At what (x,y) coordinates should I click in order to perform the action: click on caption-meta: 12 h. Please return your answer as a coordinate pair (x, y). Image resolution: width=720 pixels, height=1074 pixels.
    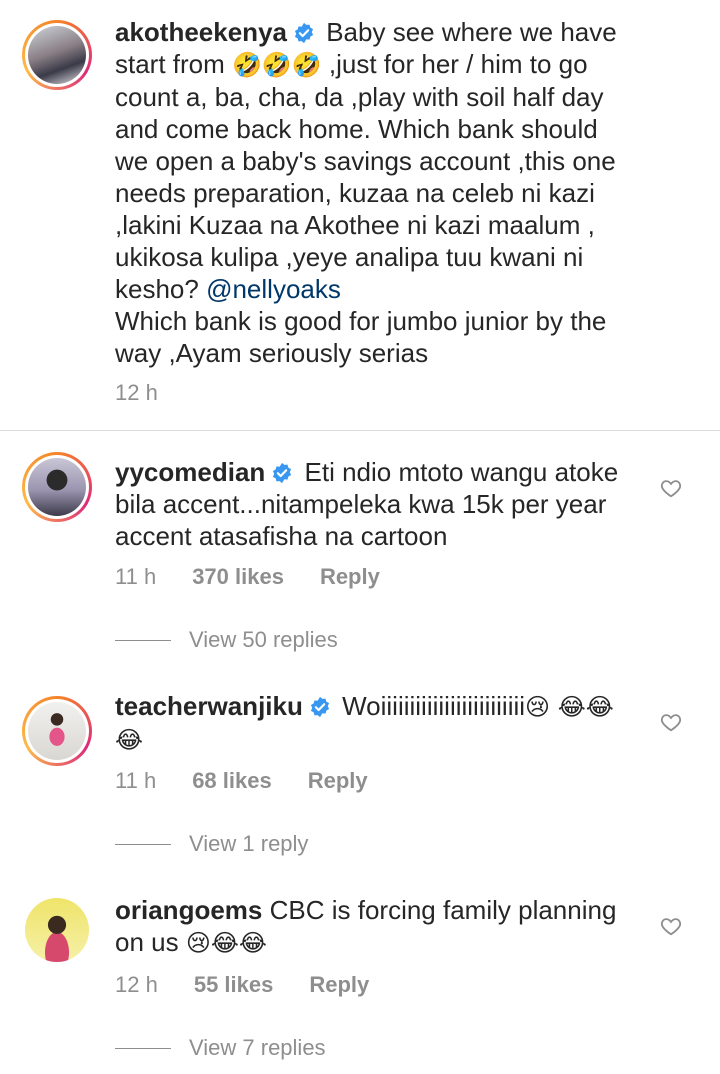
    Looking at the image, I should click on (136, 393).